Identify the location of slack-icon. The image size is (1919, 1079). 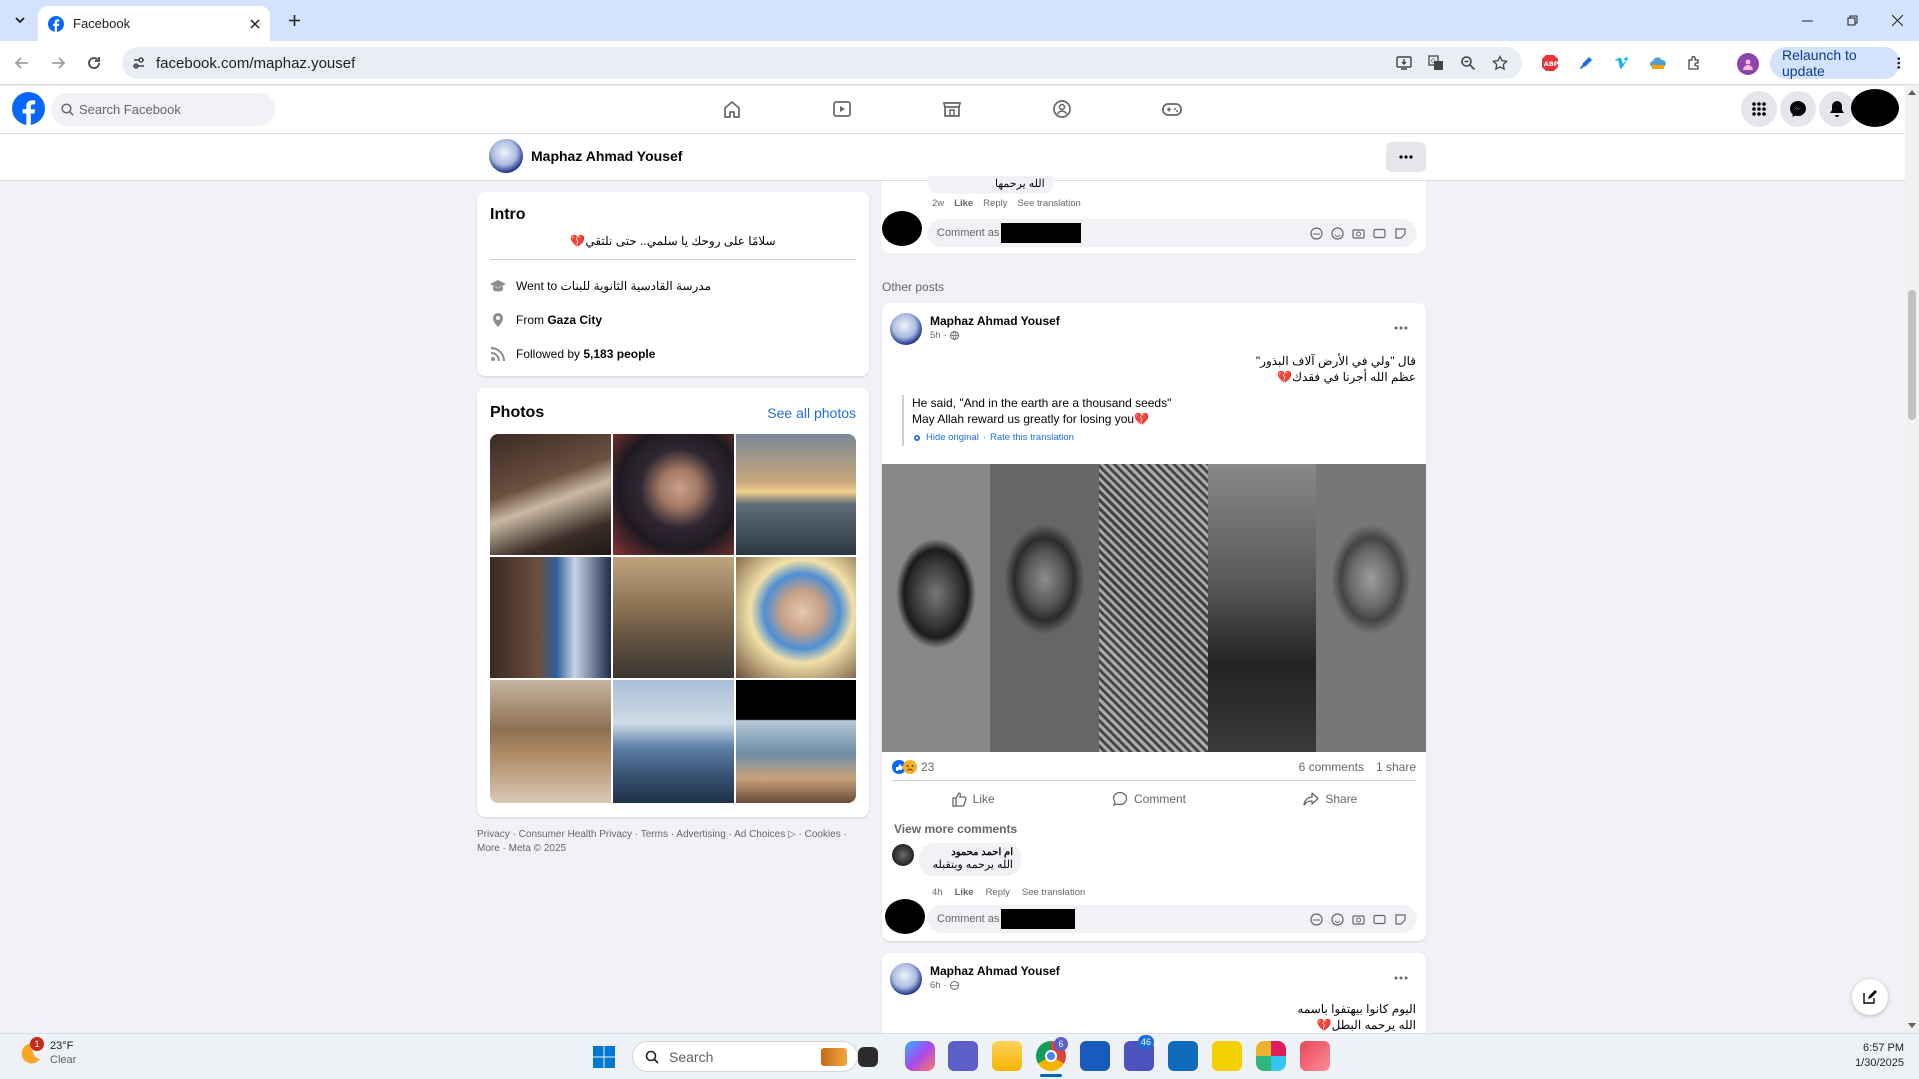
(1271, 1056).